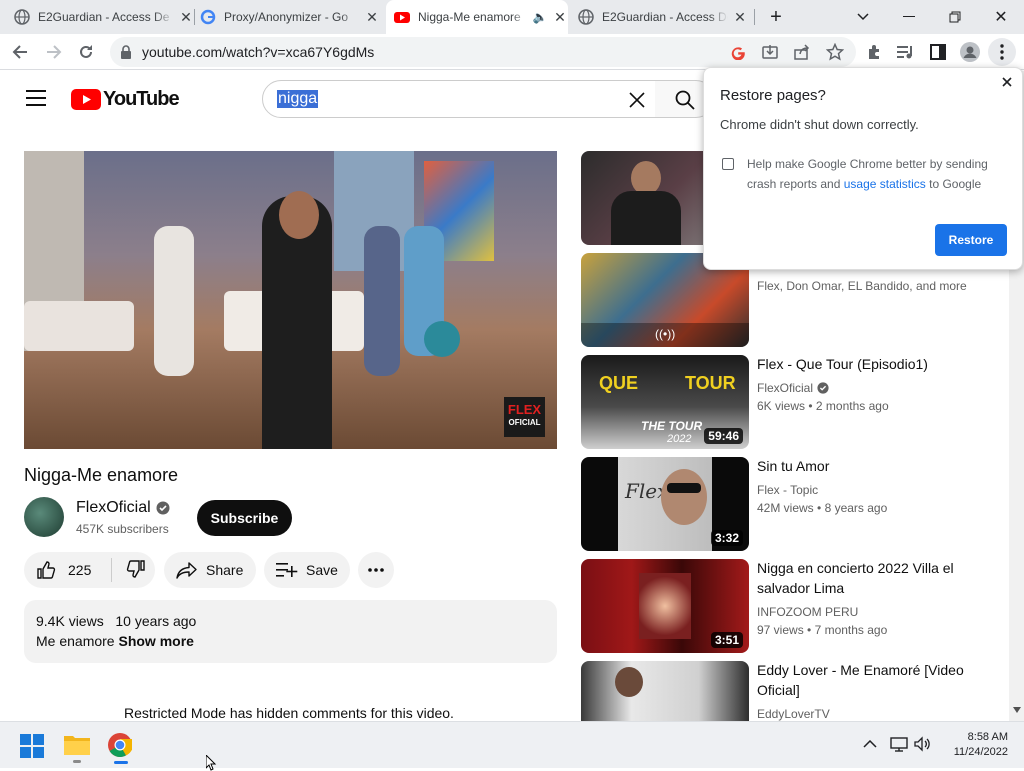 The image size is (1024, 771). I want to click on more-horizontal-icon, so click(376, 570).